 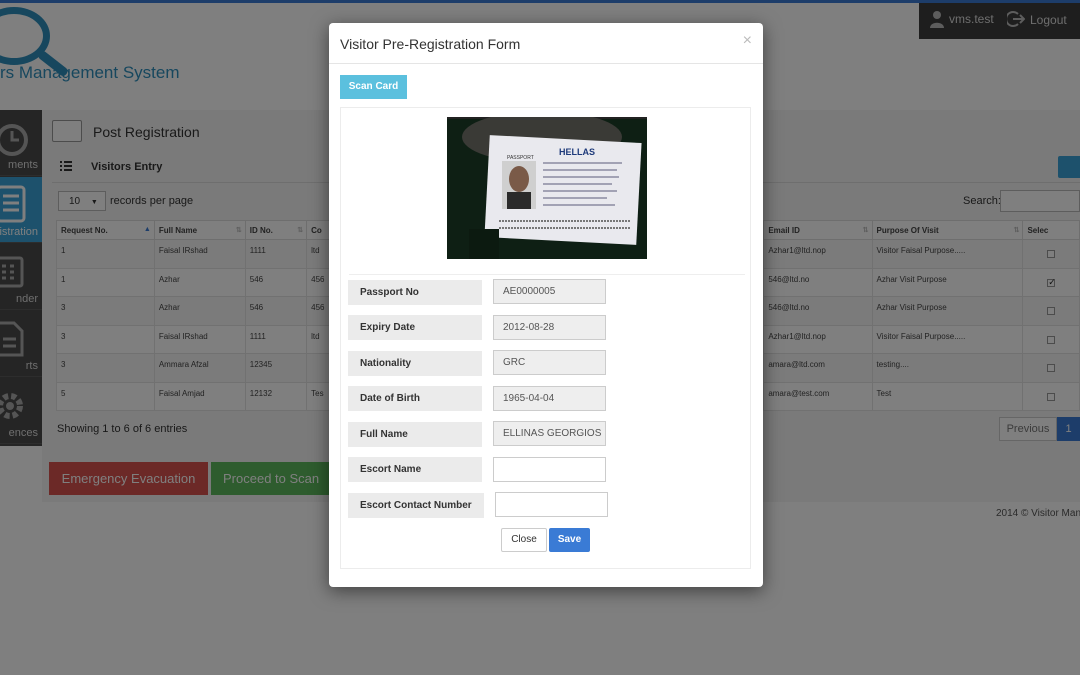 What do you see at coordinates (547, 274) in the screenshot?
I see `form-divider` at bounding box center [547, 274].